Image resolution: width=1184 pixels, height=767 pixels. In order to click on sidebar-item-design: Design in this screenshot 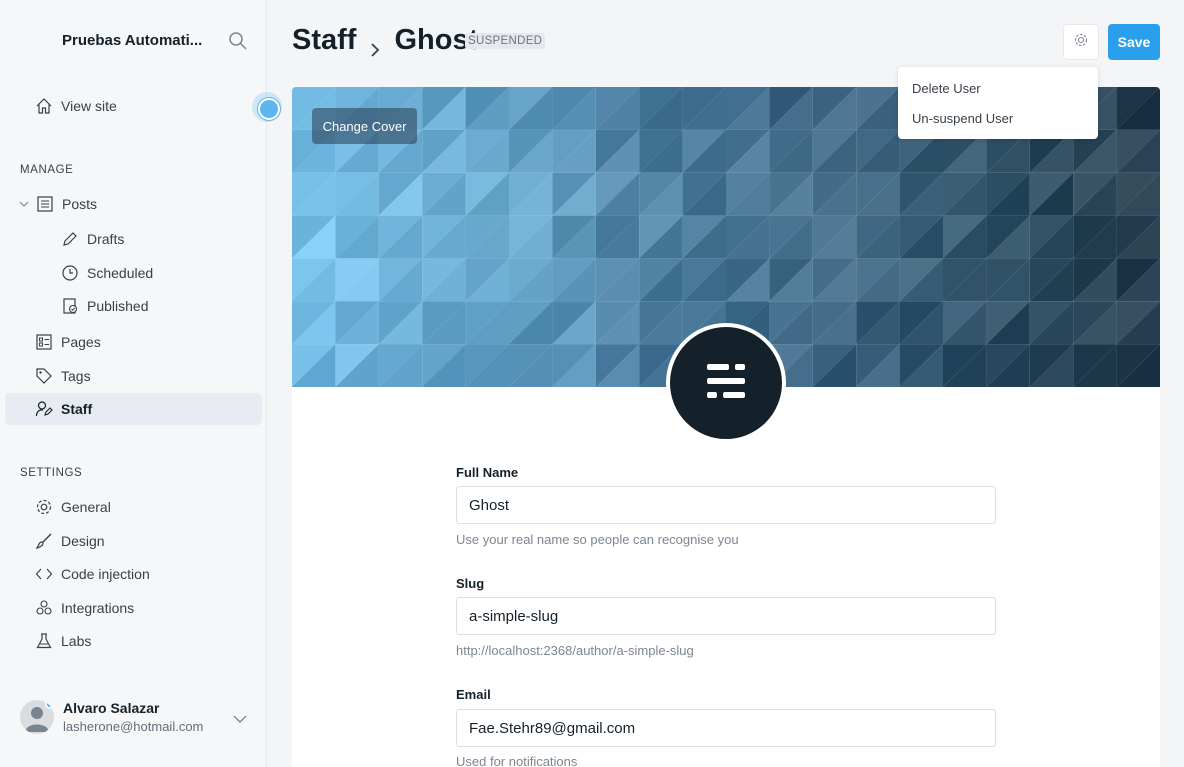, I will do `click(70, 541)`.